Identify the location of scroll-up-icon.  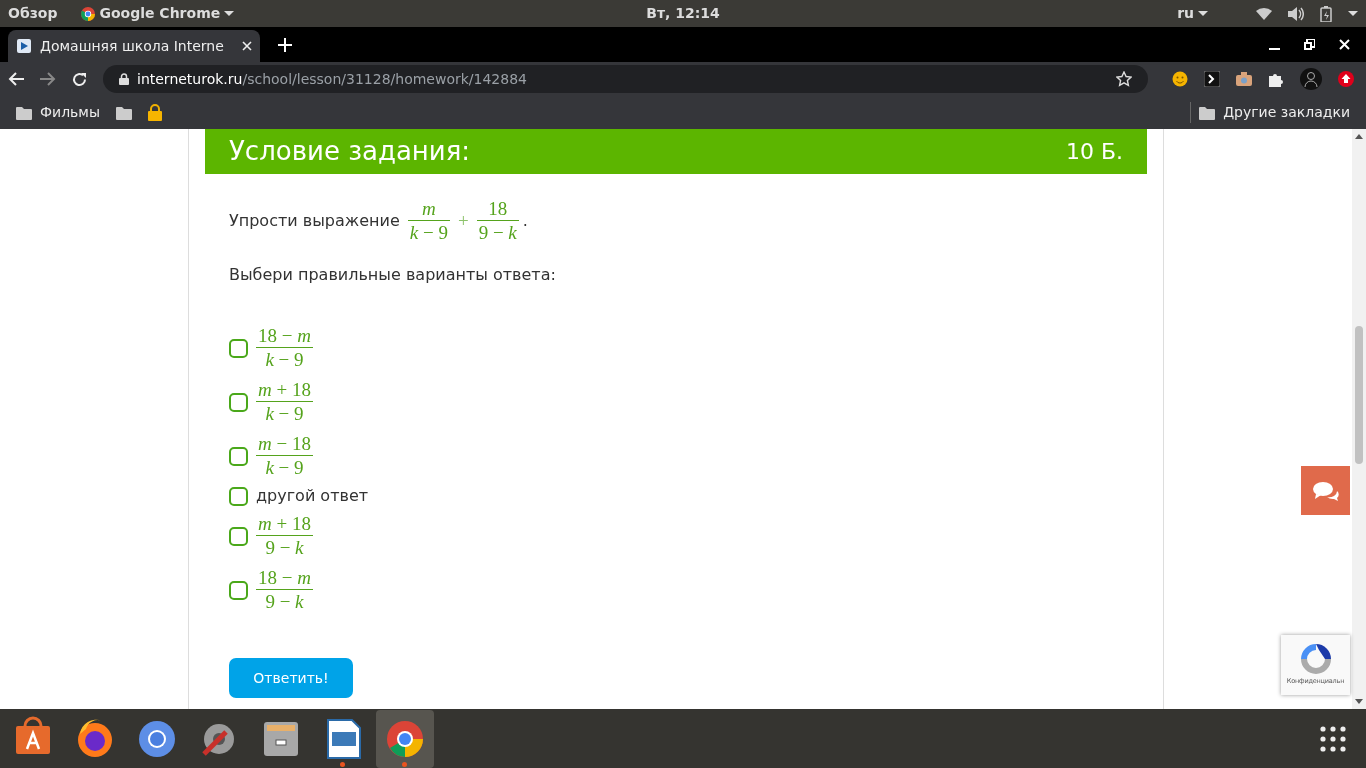
(1359, 136).